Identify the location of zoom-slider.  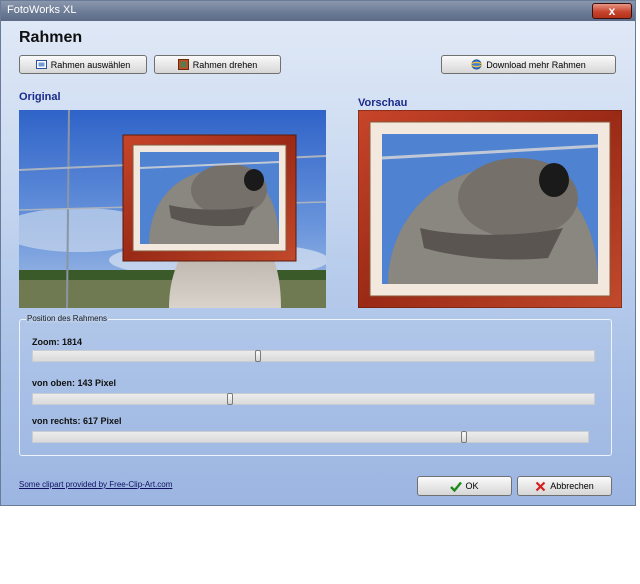
(313, 356).